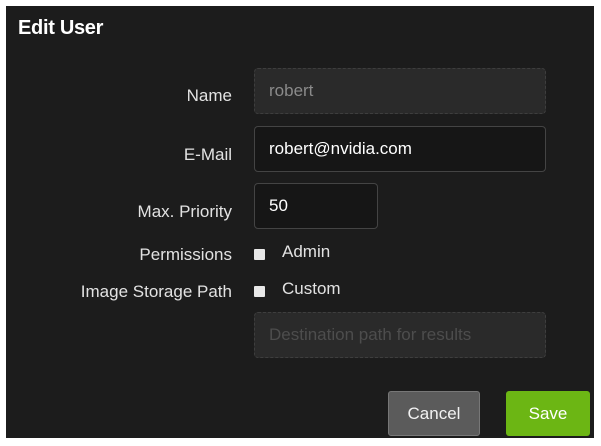  What do you see at coordinates (259, 254) in the screenshot?
I see `admin-checkbox` at bounding box center [259, 254].